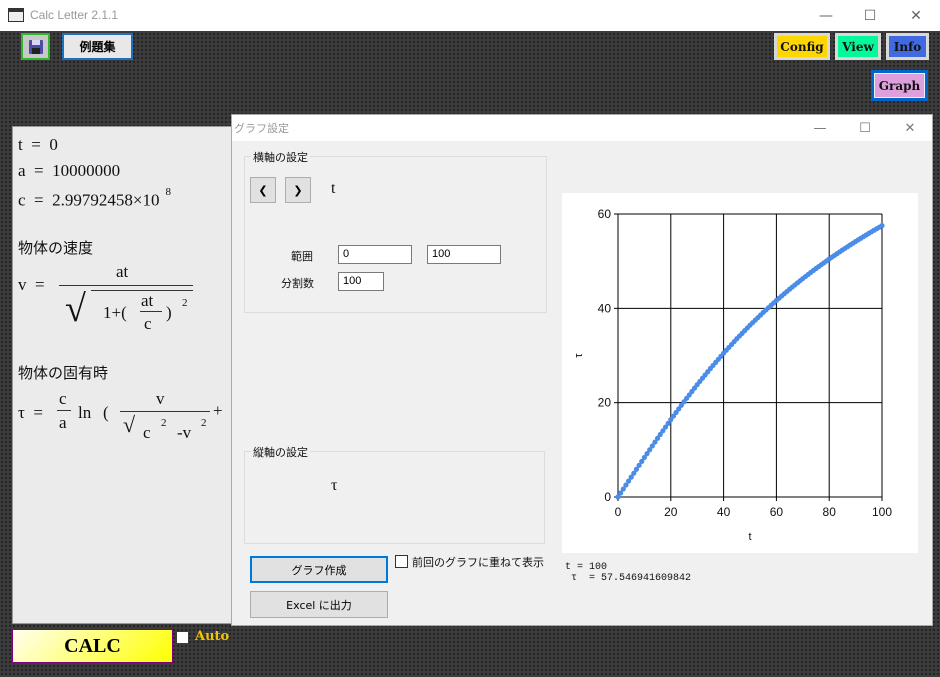 The width and height of the screenshot is (940, 677). What do you see at coordinates (218, 410) in the screenshot?
I see `plus: +` at bounding box center [218, 410].